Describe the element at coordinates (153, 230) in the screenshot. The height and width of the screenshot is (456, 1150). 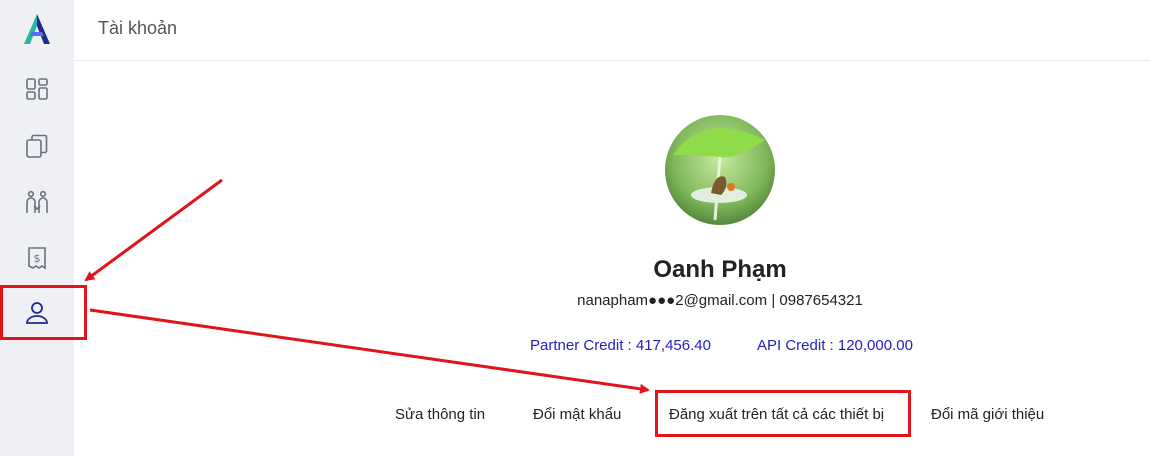
I see `annotation-arrow-to-account` at that location.